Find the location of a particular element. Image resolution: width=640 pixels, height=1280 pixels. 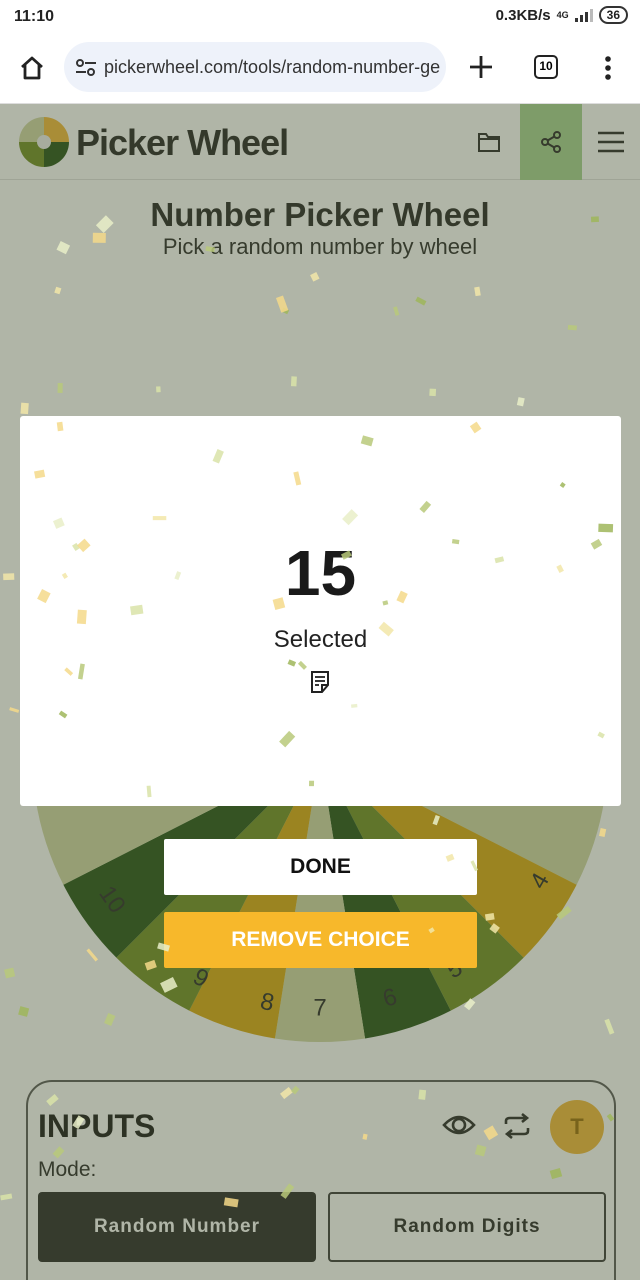

site-settings-icon is located at coordinates (86, 68).